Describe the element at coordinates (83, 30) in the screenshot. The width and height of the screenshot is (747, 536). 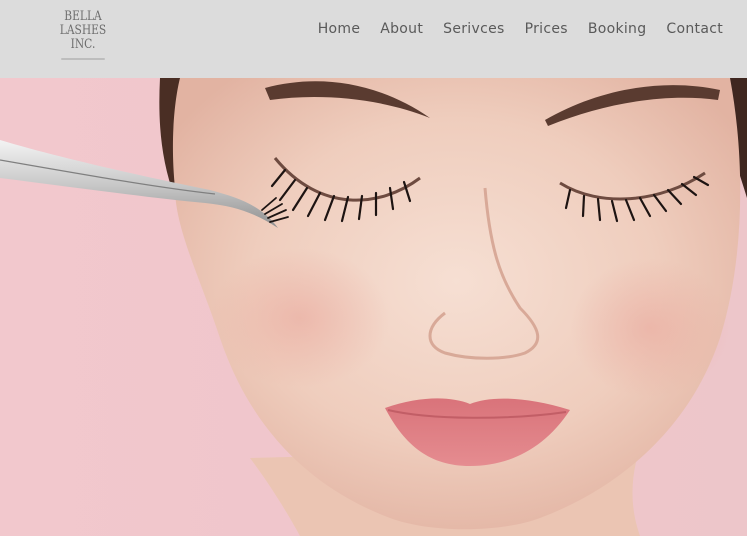
I see `logo-line-2: LASHES` at that location.